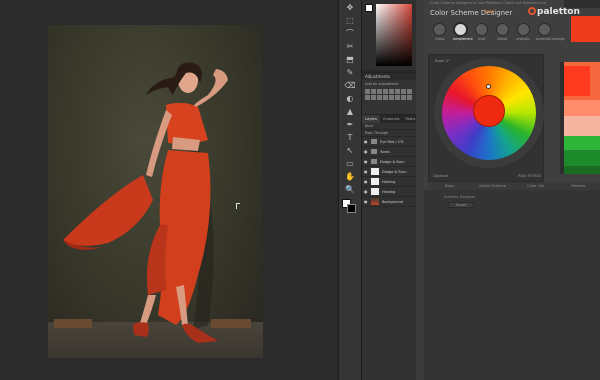 This screenshot has width=600, height=380. Describe the element at coordinates (373, 91) in the screenshot. I see `levels-icon` at that location.